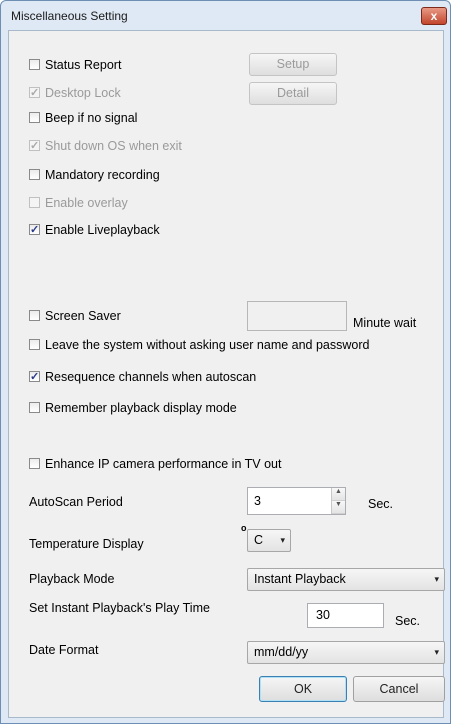  Describe the element at coordinates (434, 16) in the screenshot. I see `close-button: x` at that location.